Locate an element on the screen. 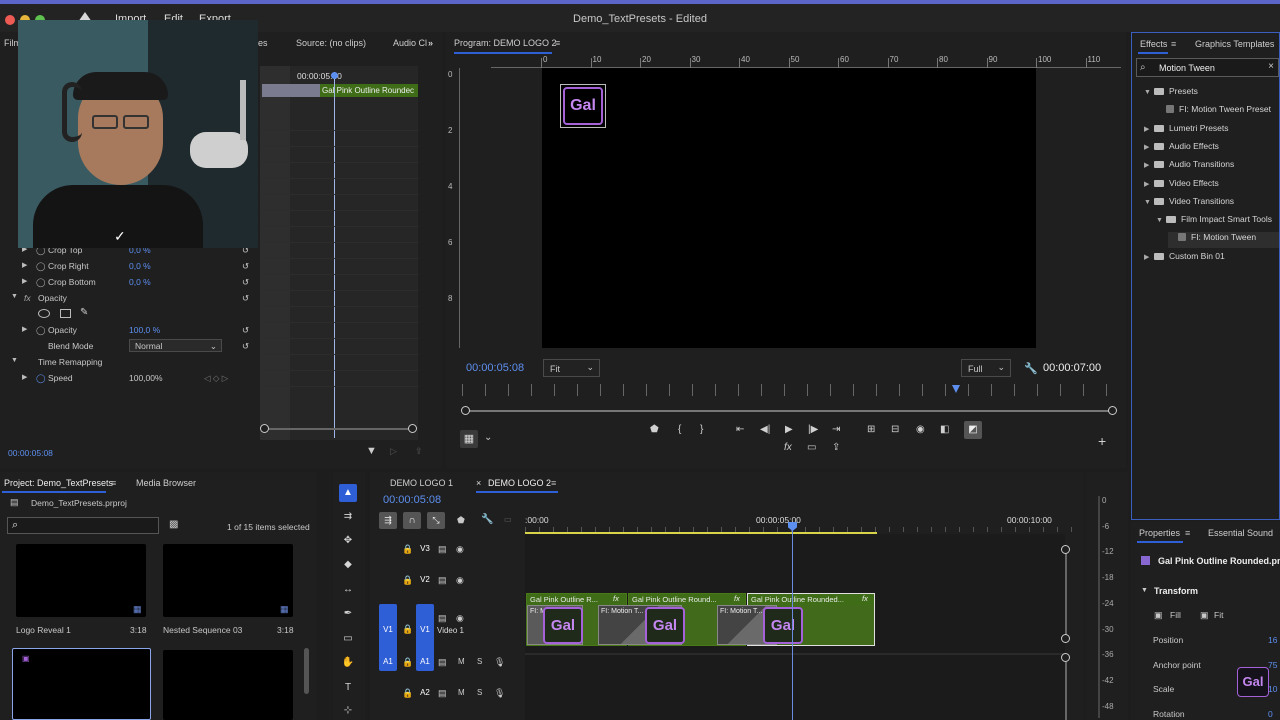 The height and width of the screenshot is (720, 1280). chevron-down-icon: ⌄ is located at coordinates (488, 437).